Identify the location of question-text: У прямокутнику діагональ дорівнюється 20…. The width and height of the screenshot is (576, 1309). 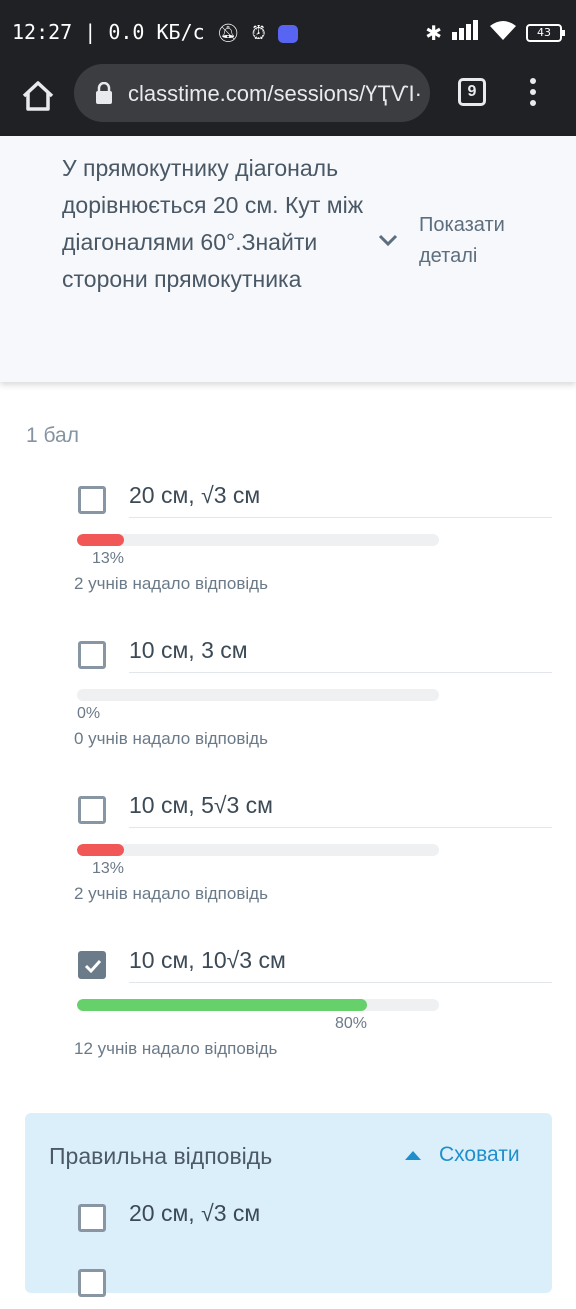
(213, 223).